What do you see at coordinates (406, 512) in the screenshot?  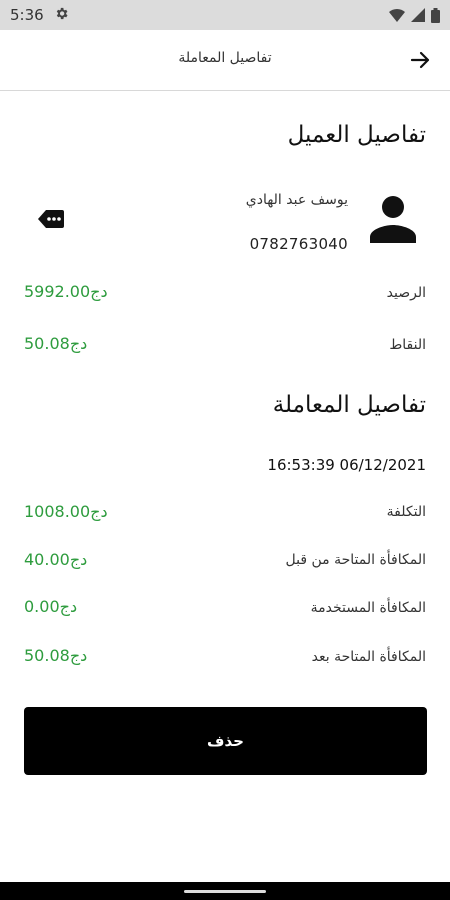 I see `cost-label: التكلفة` at bounding box center [406, 512].